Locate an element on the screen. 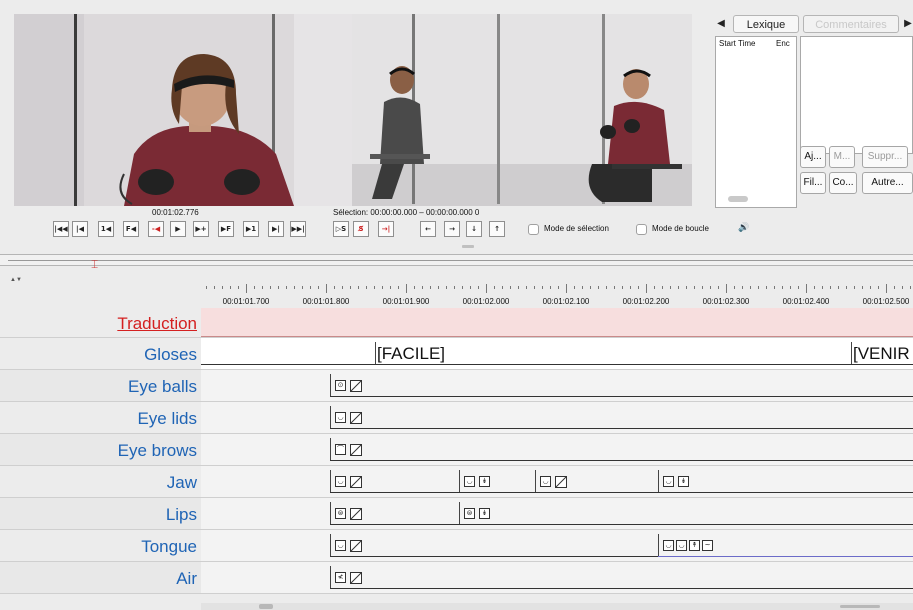 The height and width of the screenshot is (610, 913). tier-label-eye-balls: Eye balls is located at coordinates (162, 387).